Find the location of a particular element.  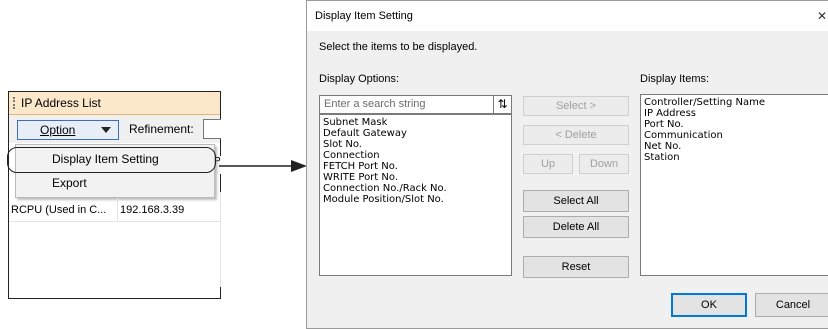

list-item: WRITE Port No. is located at coordinates (360, 177).